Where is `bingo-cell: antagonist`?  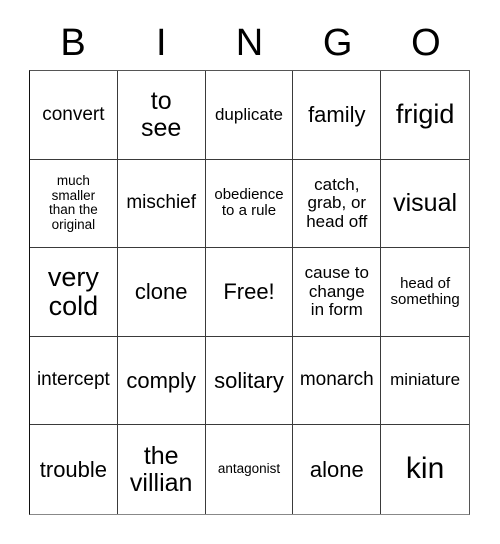
bingo-cell: antagonist is located at coordinates (249, 469).